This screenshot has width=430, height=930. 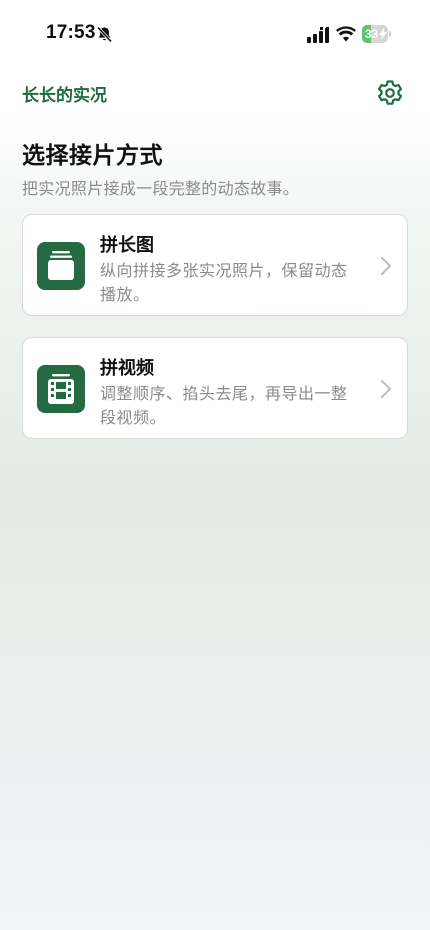 I want to click on page-title: 选择接片方式, so click(x=92, y=156).